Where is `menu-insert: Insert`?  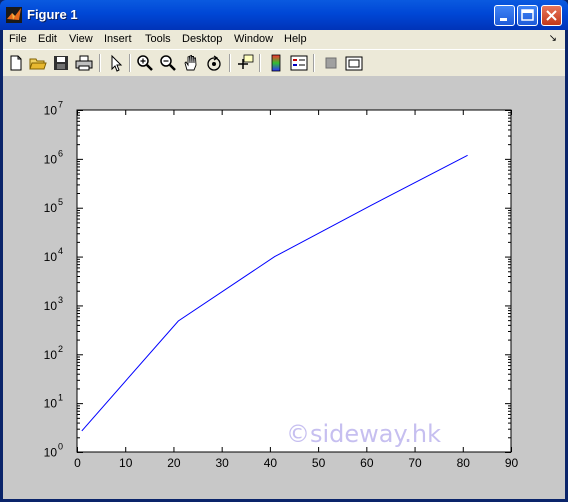 menu-insert: Insert is located at coordinates (118, 39).